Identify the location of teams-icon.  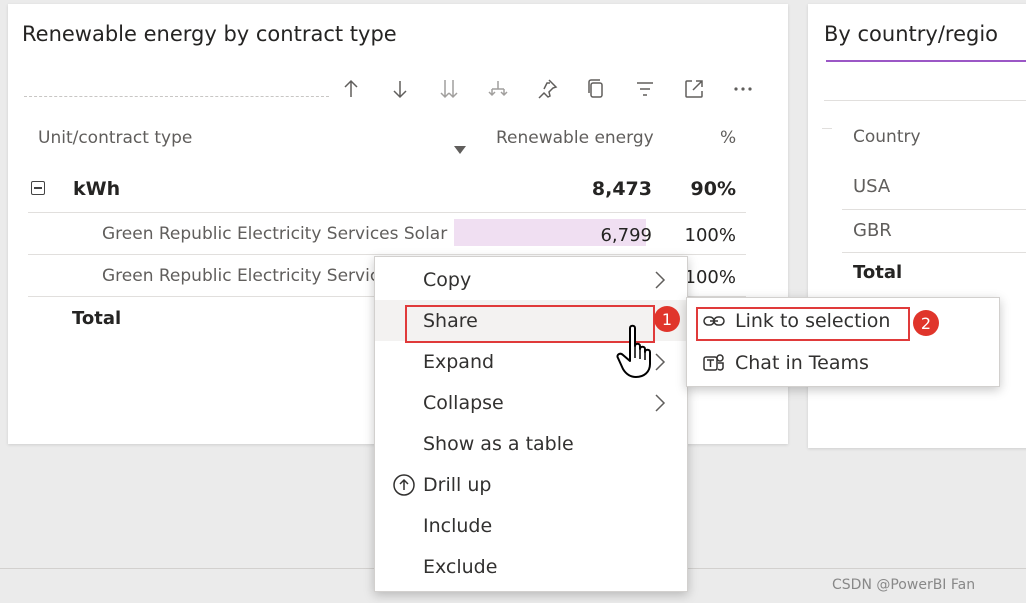
(713, 362).